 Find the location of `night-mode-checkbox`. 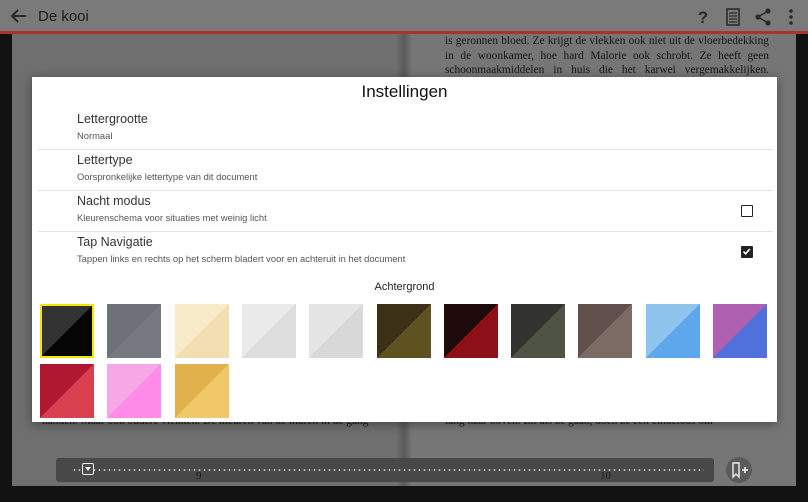

night-mode-checkbox is located at coordinates (747, 211).